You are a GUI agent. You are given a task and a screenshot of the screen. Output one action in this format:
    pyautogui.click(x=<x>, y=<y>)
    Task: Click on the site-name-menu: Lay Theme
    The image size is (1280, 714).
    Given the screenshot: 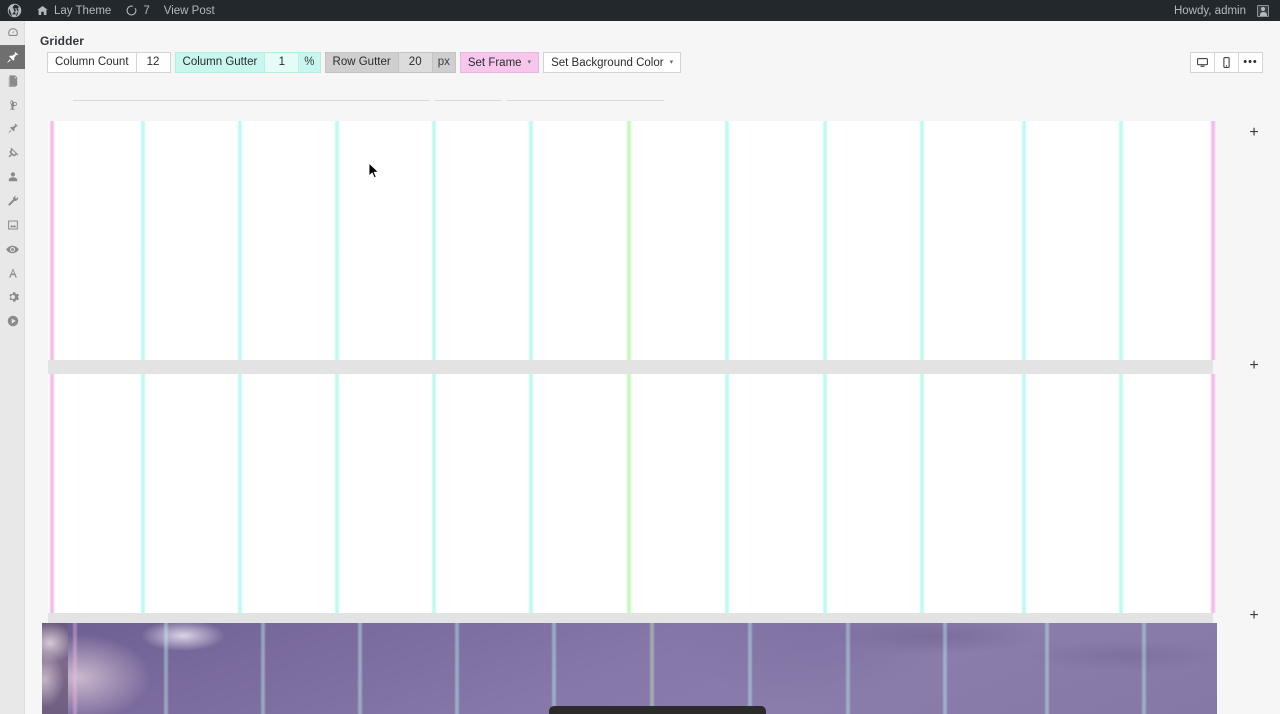 What is the action you would take?
    pyautogui.click(x=73, y=10)
    